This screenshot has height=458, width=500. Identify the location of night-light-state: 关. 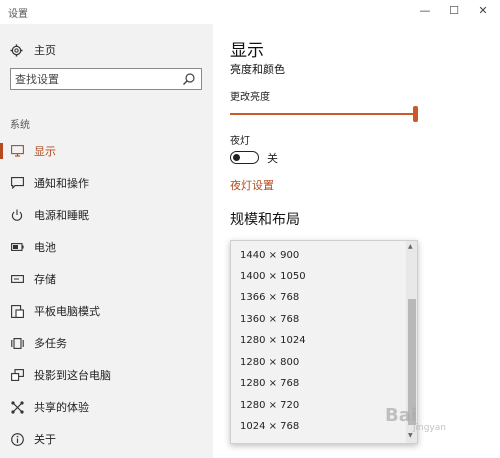
(272, 158).